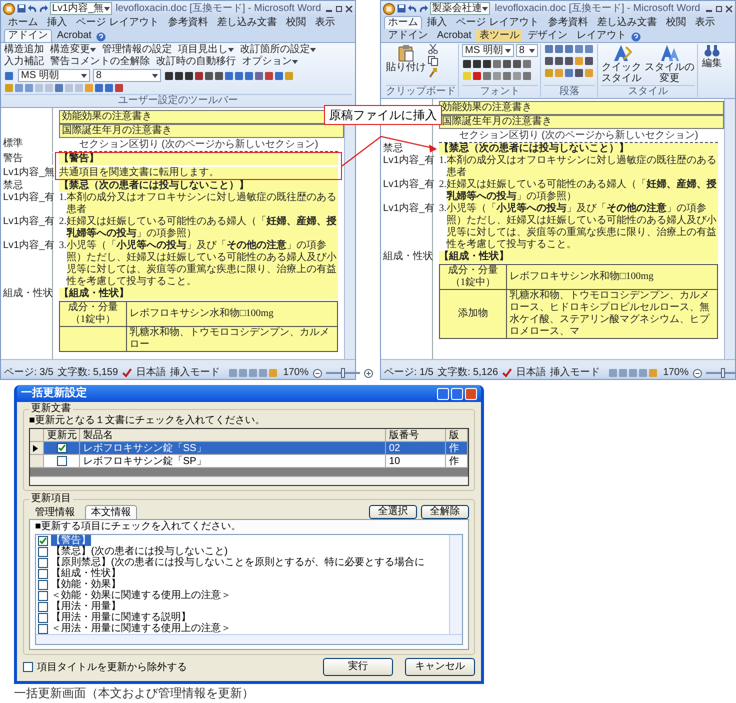 Image resolution: width=736 pixels, height=703 pixels. Describe the element at coordinates (73, 50) in the screenshot. I see `menu-item: 構造変更` at that location.